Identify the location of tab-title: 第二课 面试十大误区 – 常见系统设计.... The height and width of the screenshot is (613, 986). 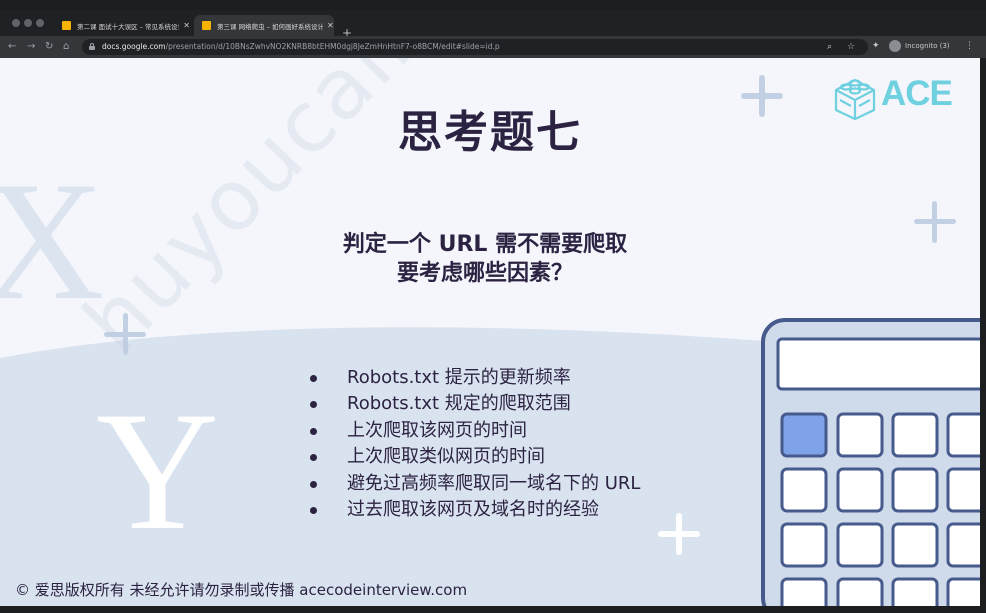
(128, 26).